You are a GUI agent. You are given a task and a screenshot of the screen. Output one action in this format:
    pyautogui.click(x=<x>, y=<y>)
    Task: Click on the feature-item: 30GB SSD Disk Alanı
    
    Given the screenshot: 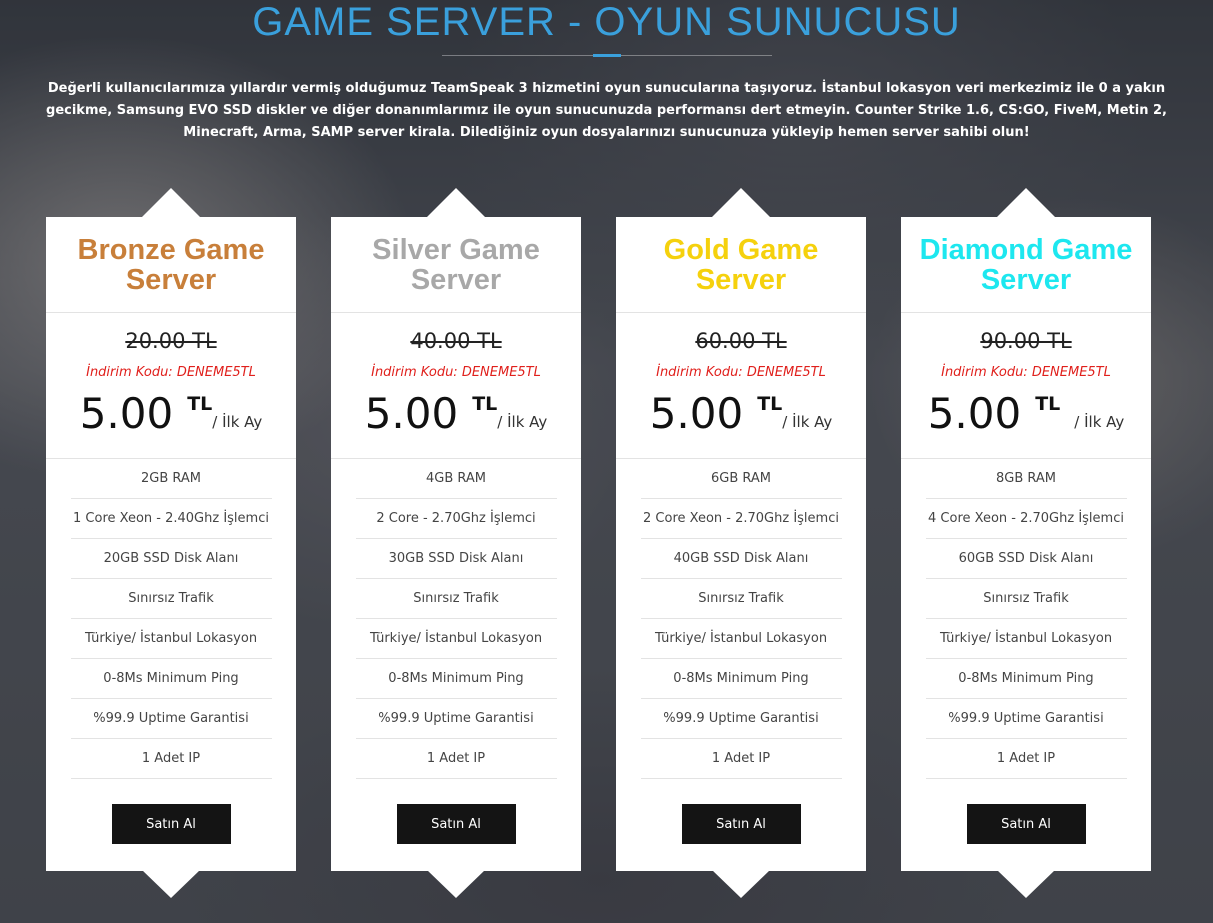 What is the action you would take?
    pyautogui.click(x=456, y=559)
    